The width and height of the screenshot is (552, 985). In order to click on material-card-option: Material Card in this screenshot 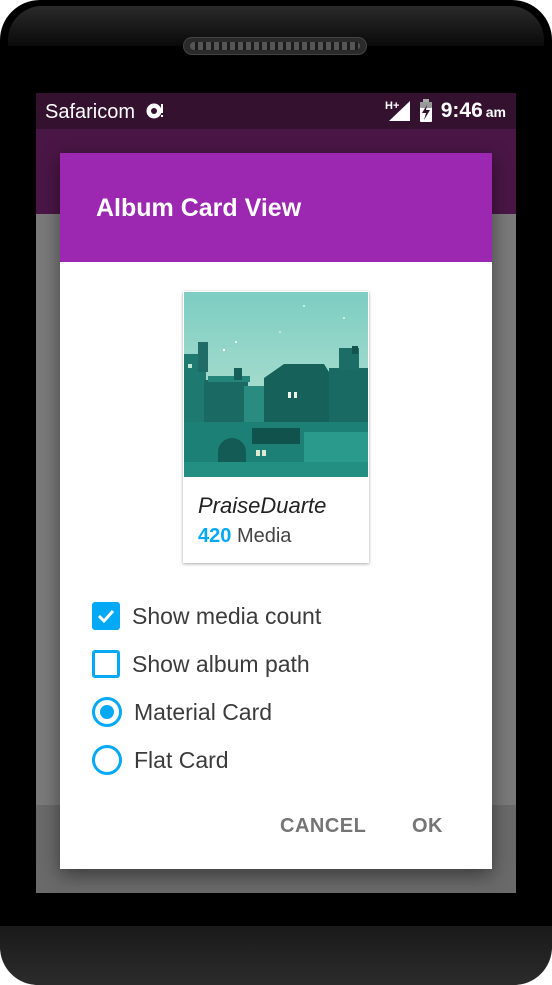, I will do `click(182, 712)`.